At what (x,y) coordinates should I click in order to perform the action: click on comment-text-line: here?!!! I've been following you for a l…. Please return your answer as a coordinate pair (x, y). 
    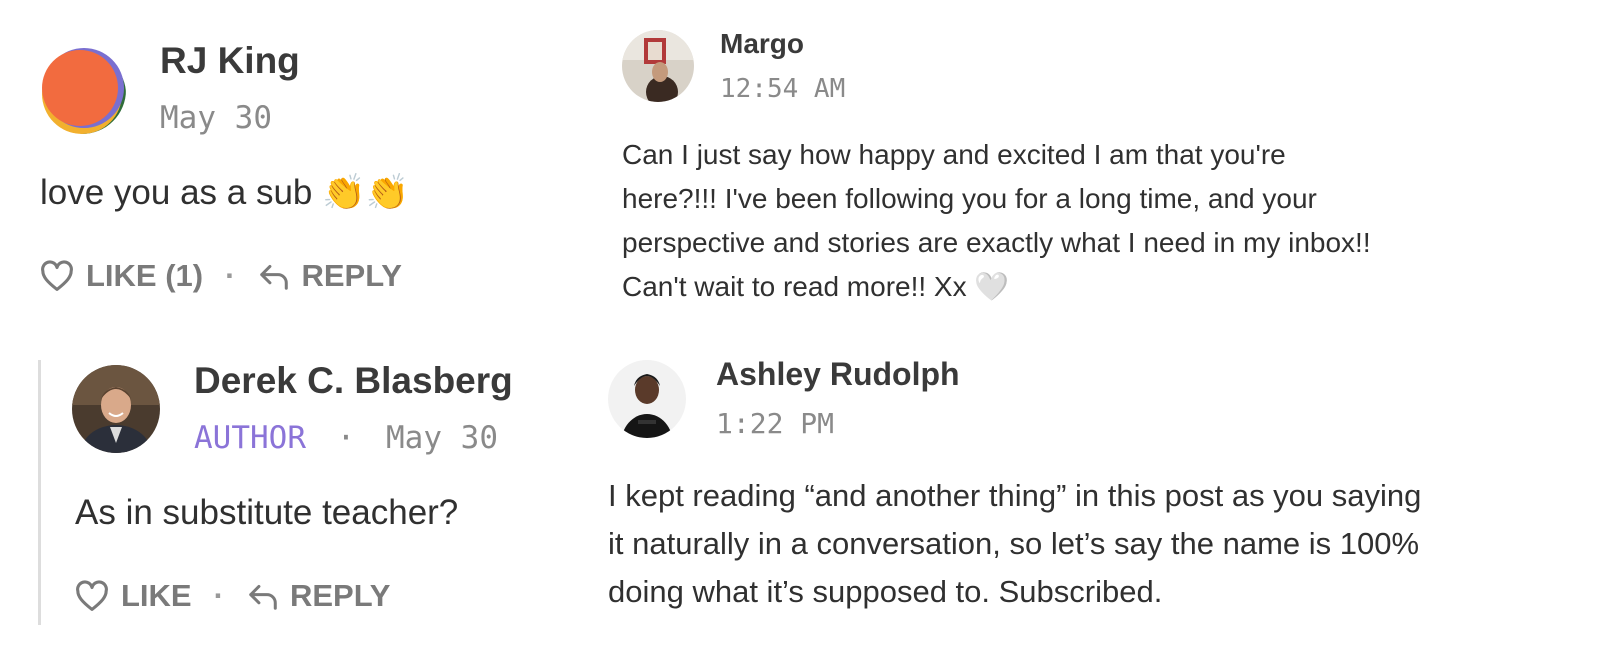
    Looking at the image, I should click on (969, 198).